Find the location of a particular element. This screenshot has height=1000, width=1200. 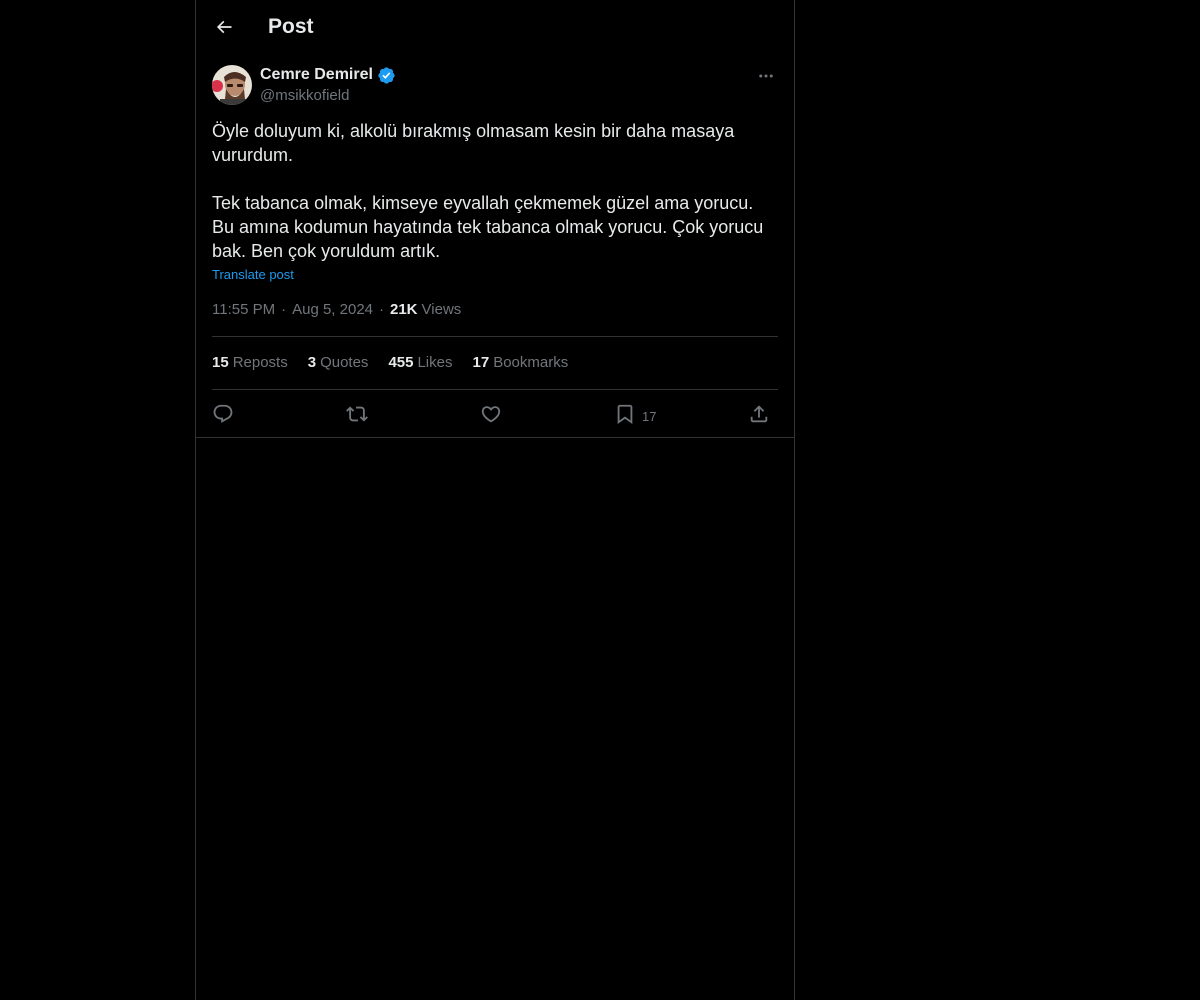

post-header: Post is located at coordinates (495, 27).